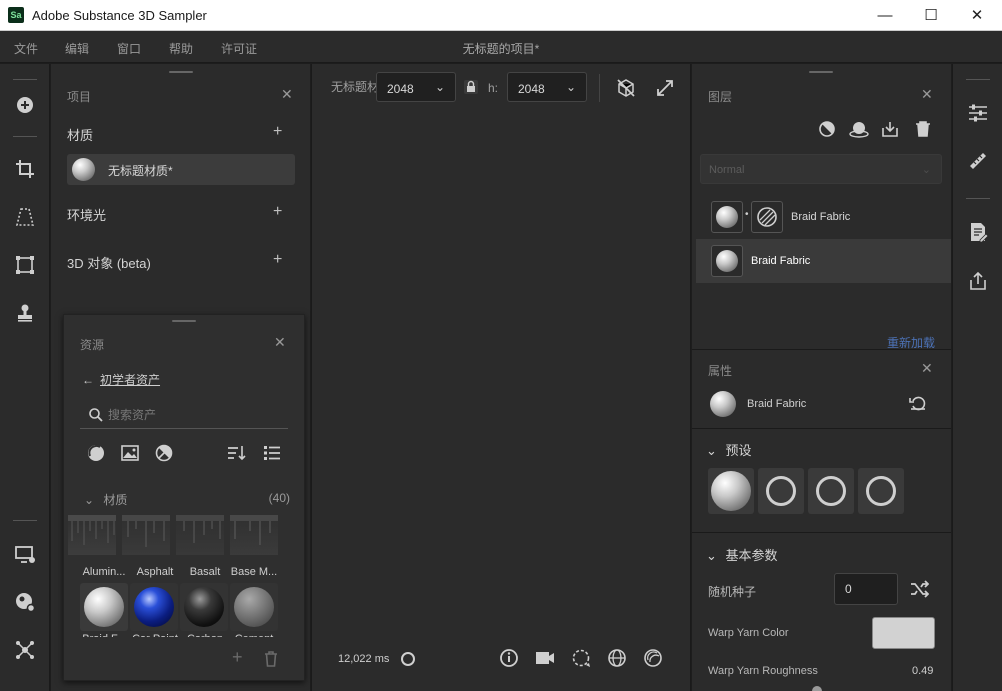  I want to click on assets-drag-handle, so click(184, 321).